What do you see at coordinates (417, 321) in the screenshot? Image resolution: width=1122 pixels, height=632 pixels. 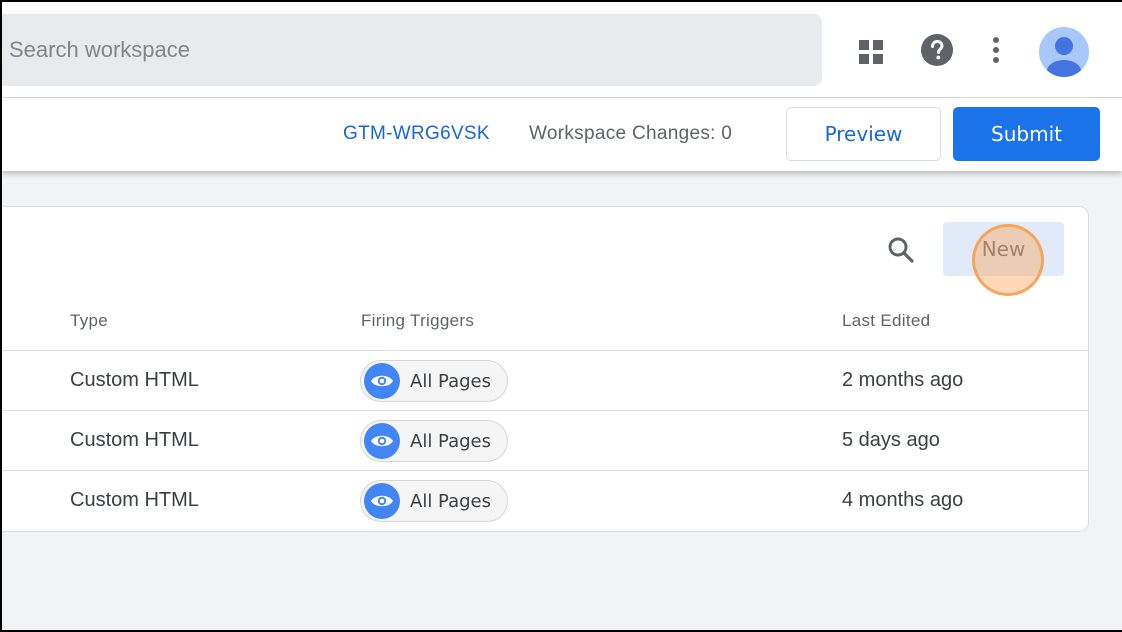 I see `column-header-firing-triggers: Firing Triggers` at bounding box center [417, 321].